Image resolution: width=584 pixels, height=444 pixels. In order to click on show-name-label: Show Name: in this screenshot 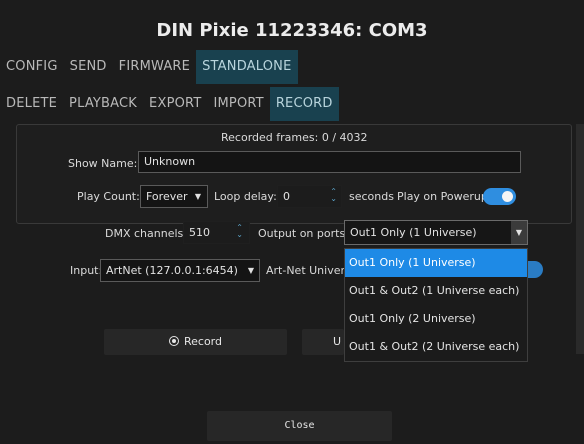, I will do `click(103, 163)`.